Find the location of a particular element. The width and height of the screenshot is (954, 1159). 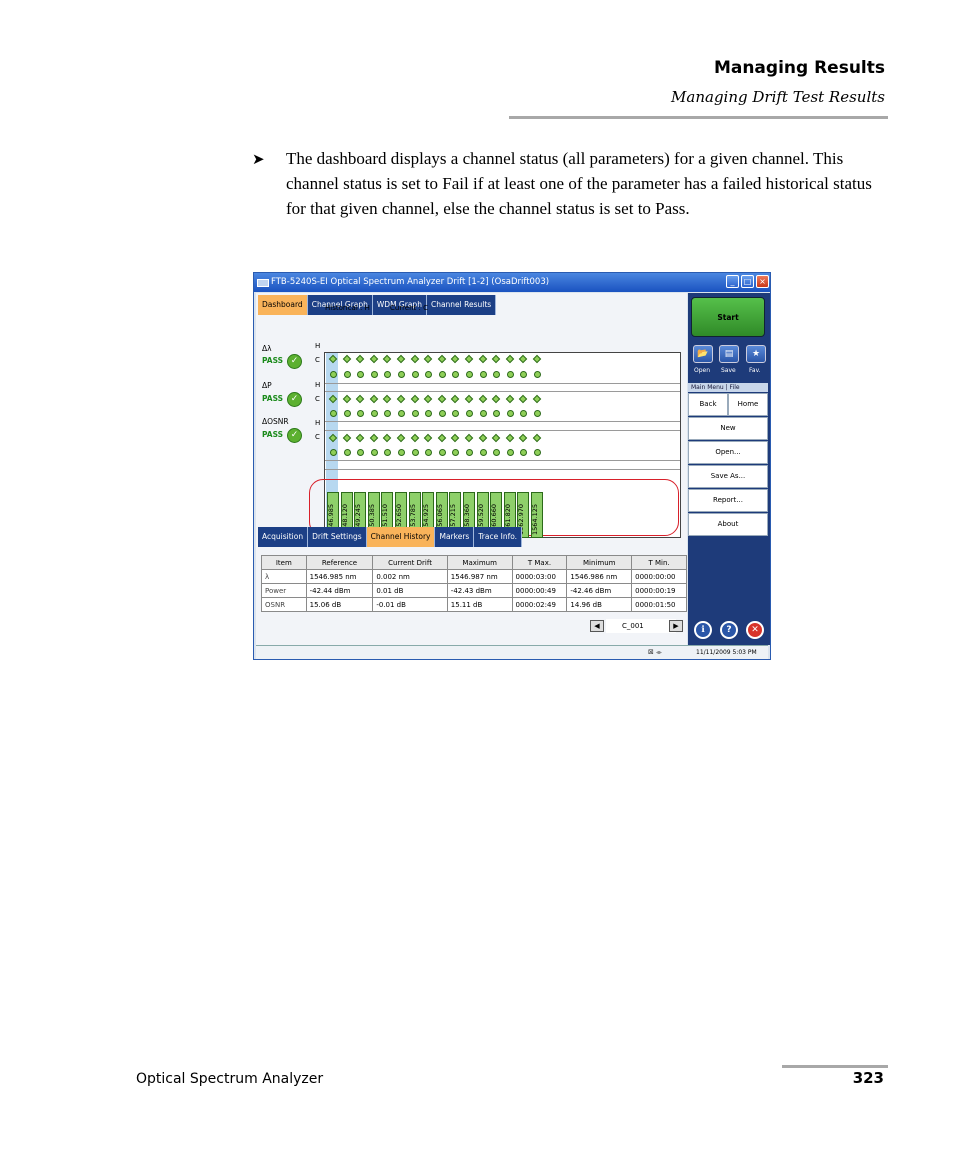

star-icon: ★ is located at coordinates (756, 354).